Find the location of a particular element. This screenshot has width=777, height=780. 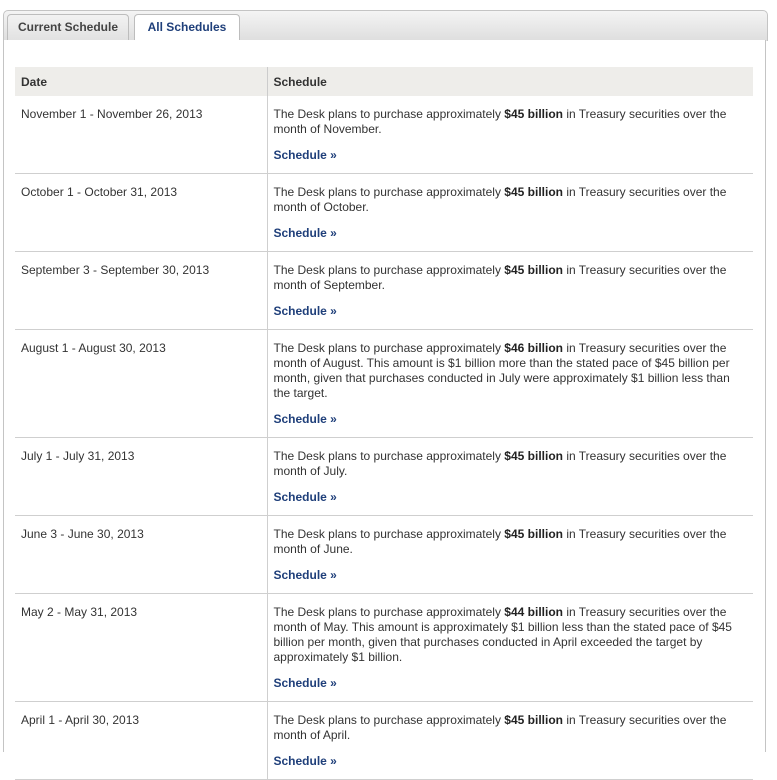

row-date: September 3 - September 30, 2013 is located at coordinates (141, 290).